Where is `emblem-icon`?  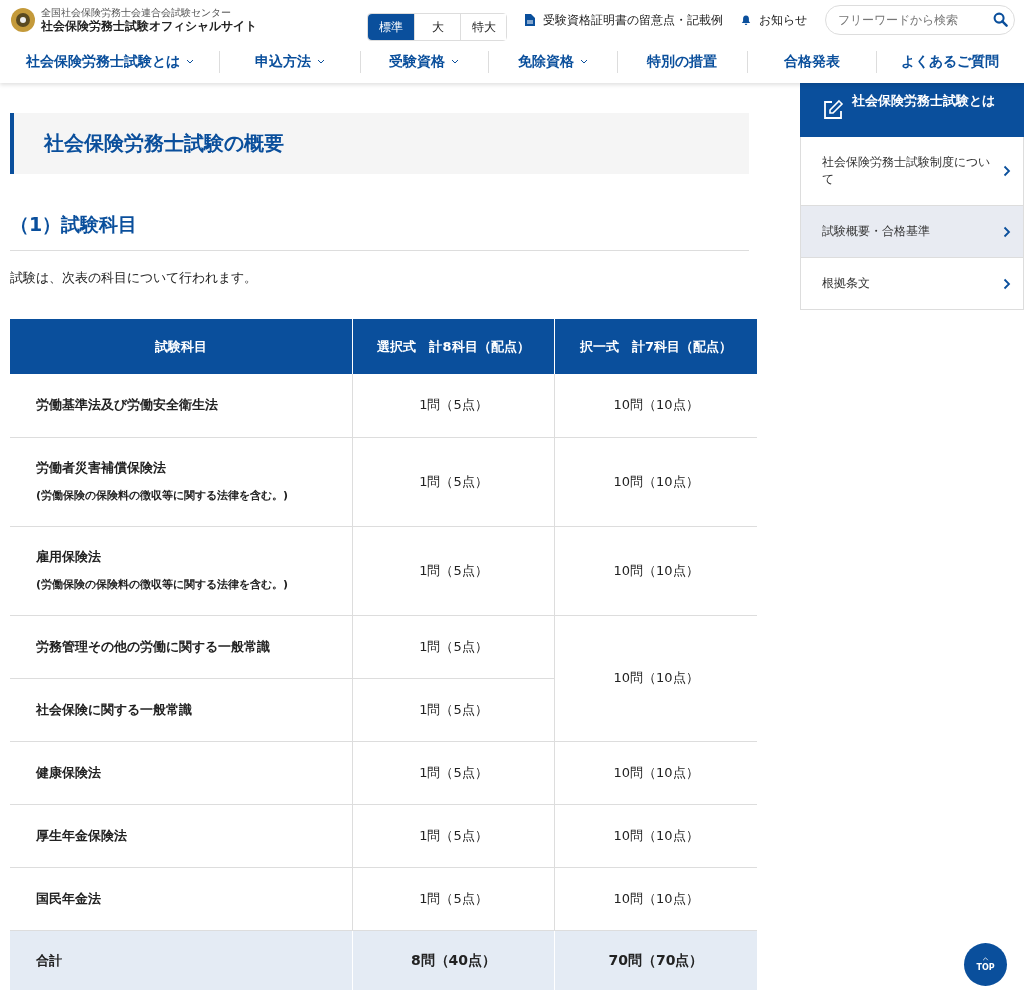
emblem-icon is located at coordinates (23, 20).